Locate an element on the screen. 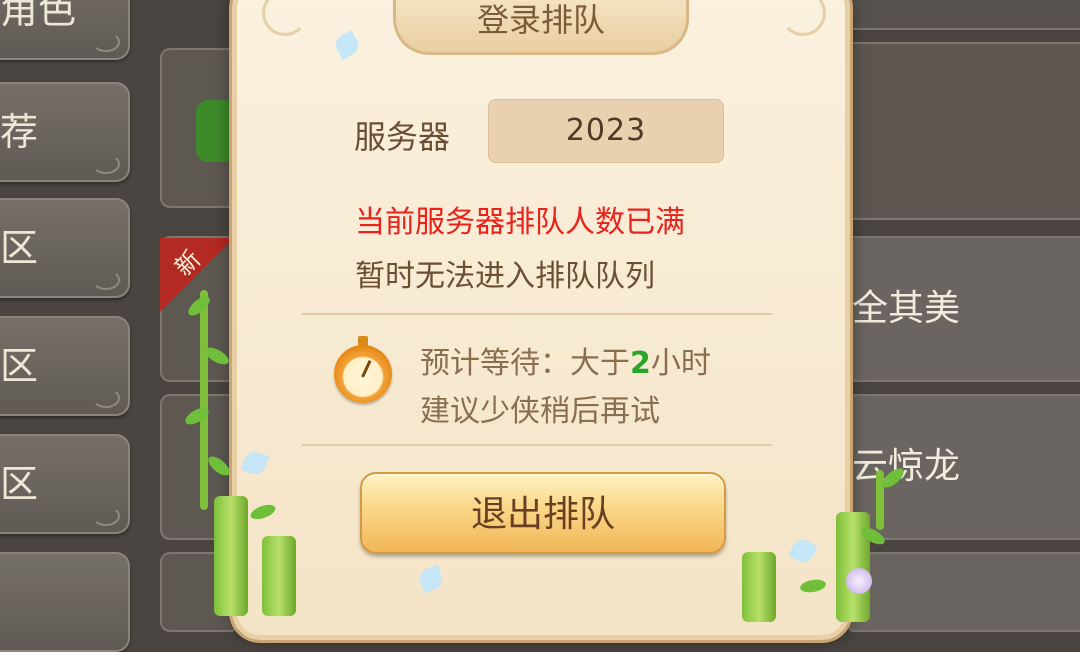 This screenshot has width=1080, height=652. sidebar-item-zone-3: 区 is located at coordinates (65, 484).